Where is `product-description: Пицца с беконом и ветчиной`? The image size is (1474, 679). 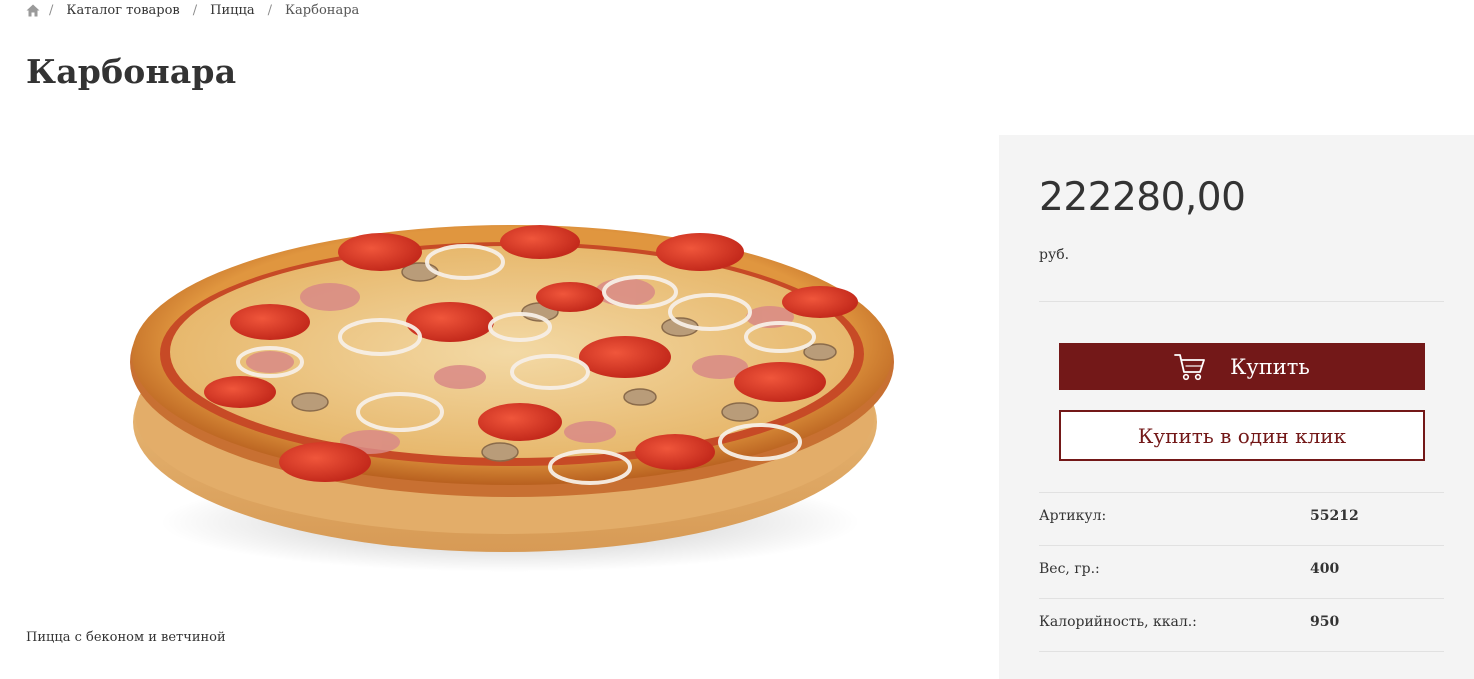
product-description: Пицца с беконом и ветчиной is located at coordinates (126, 637).